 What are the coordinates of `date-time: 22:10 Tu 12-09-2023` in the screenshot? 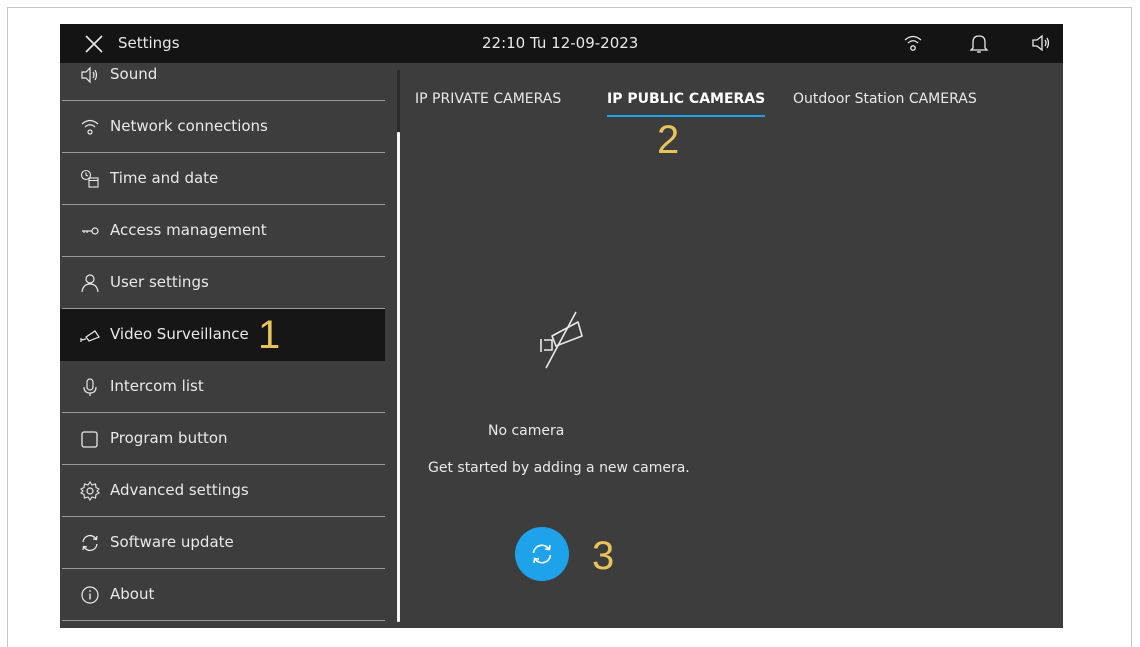 It's located at (560, 43).